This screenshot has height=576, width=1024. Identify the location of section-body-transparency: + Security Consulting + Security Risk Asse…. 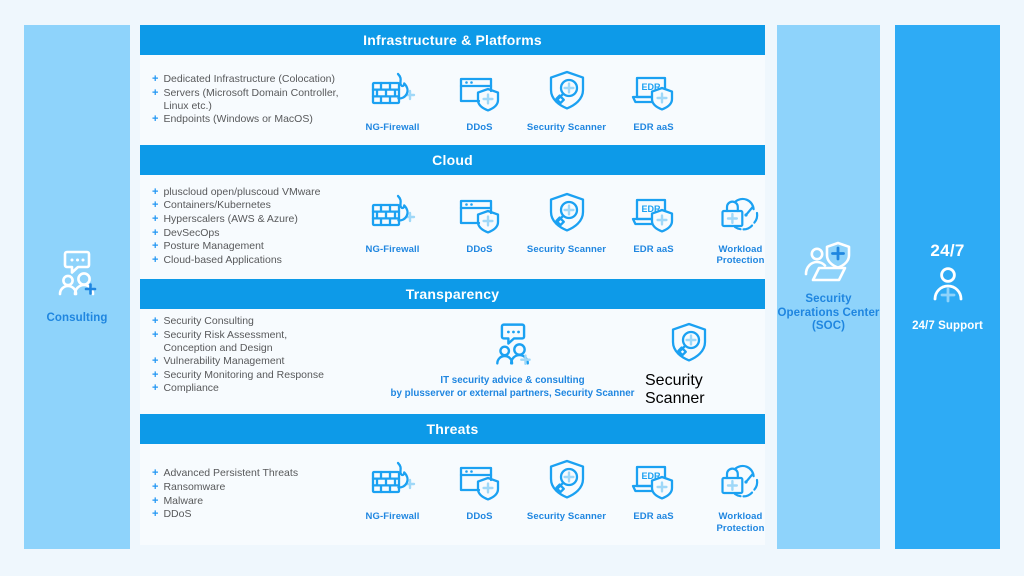
(452, 361).